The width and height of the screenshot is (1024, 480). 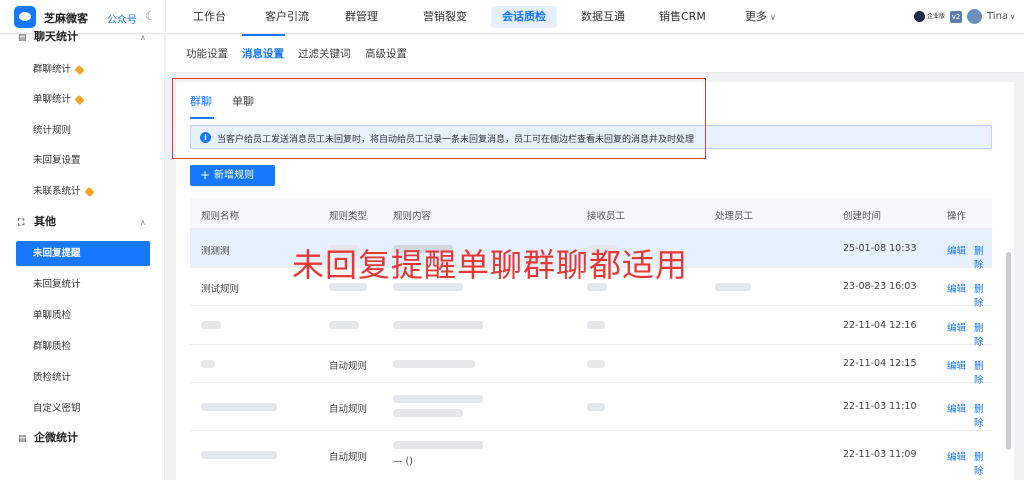 I want to click on sidebar-item-group-inspection: 群聊质检, so click(x=83, y=346).